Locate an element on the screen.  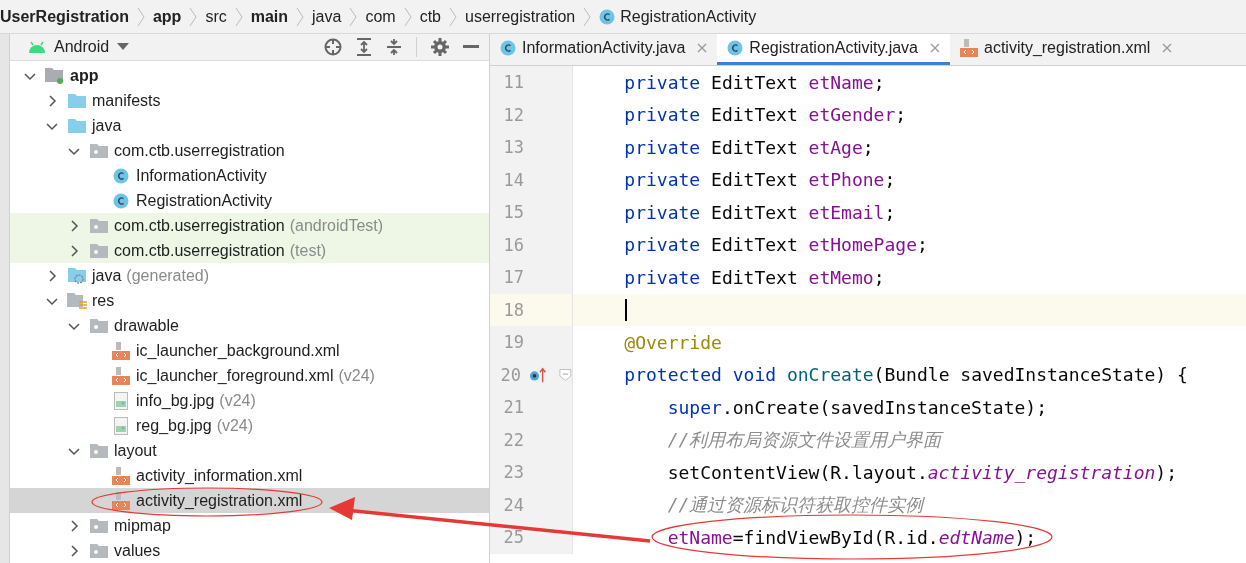
code-line: @Override is located at coordinates (673, 342).